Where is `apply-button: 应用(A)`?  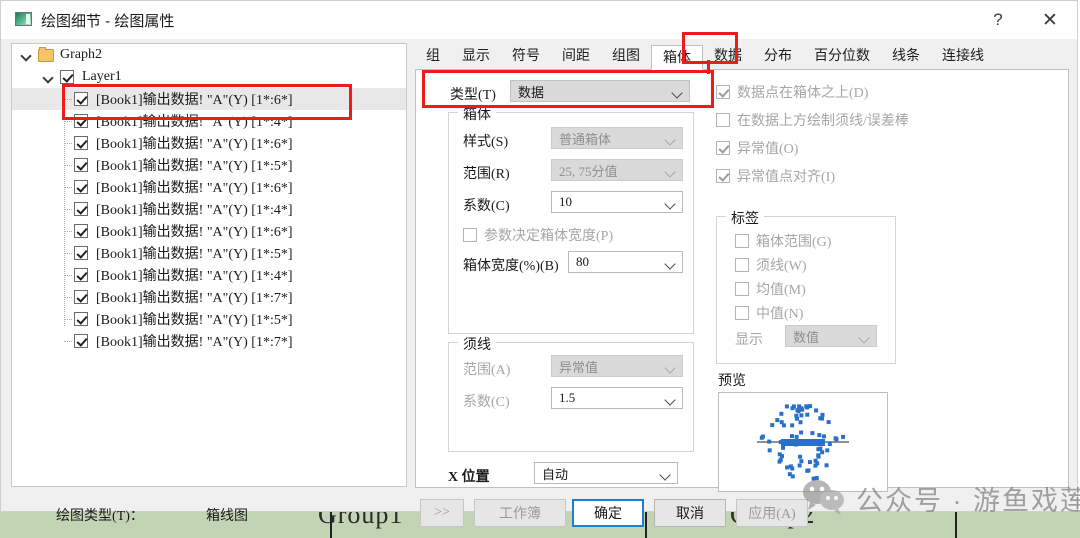
apply-button: 应用(A) is located at coordinates (772, 513).